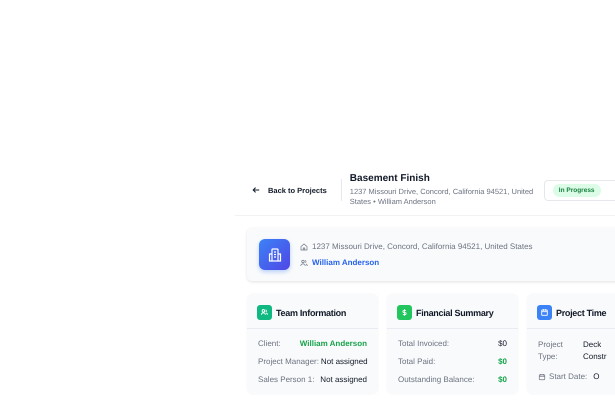 The height and width of the screenshot is (400, 615). I want to click on field-label: Sales Person 1:, so click(286, 379).